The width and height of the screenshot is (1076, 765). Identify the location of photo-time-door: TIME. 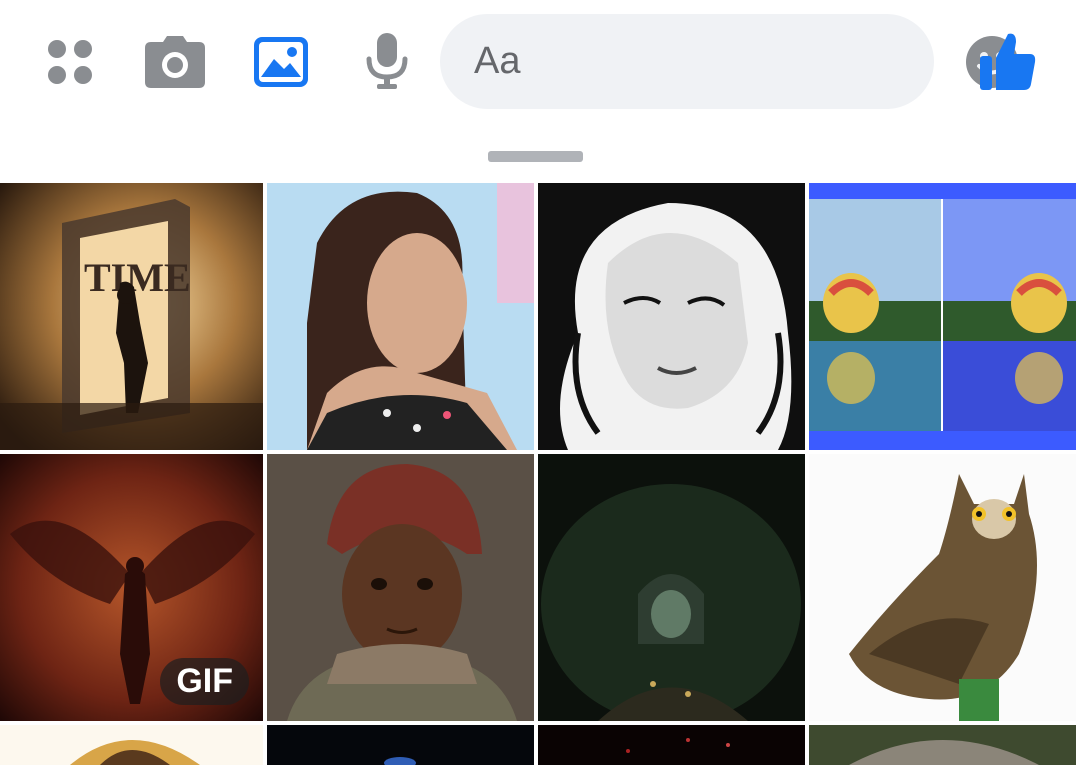
(131, 316).